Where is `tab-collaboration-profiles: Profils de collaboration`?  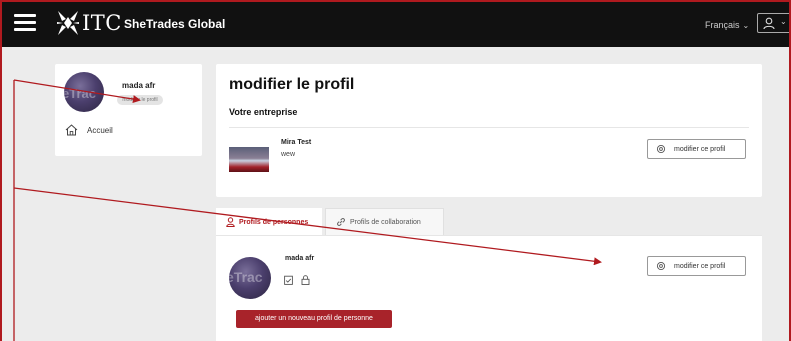
tab-collaboration-profiles: Profils de collaboration is located at coordinates (384, 222).